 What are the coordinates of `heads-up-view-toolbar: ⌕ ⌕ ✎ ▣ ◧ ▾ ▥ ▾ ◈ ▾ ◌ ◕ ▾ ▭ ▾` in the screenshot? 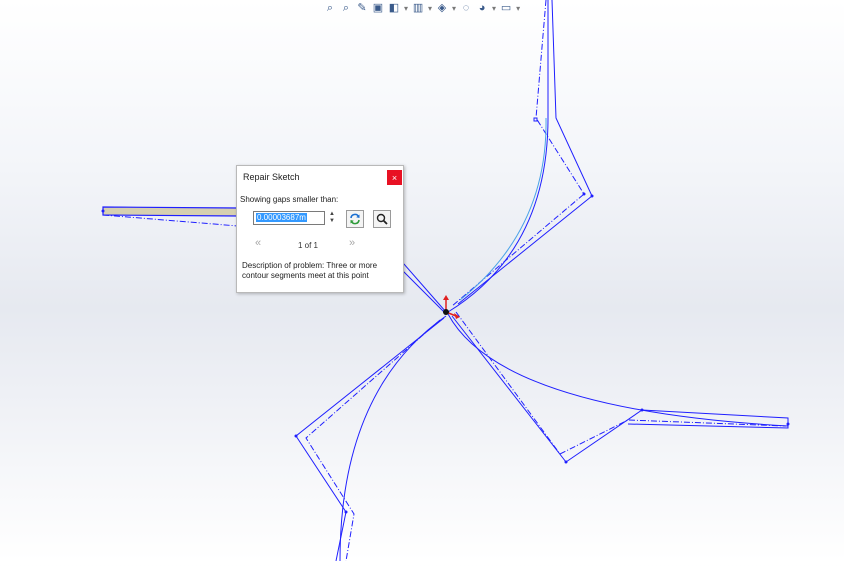 It's located at (422, 8).